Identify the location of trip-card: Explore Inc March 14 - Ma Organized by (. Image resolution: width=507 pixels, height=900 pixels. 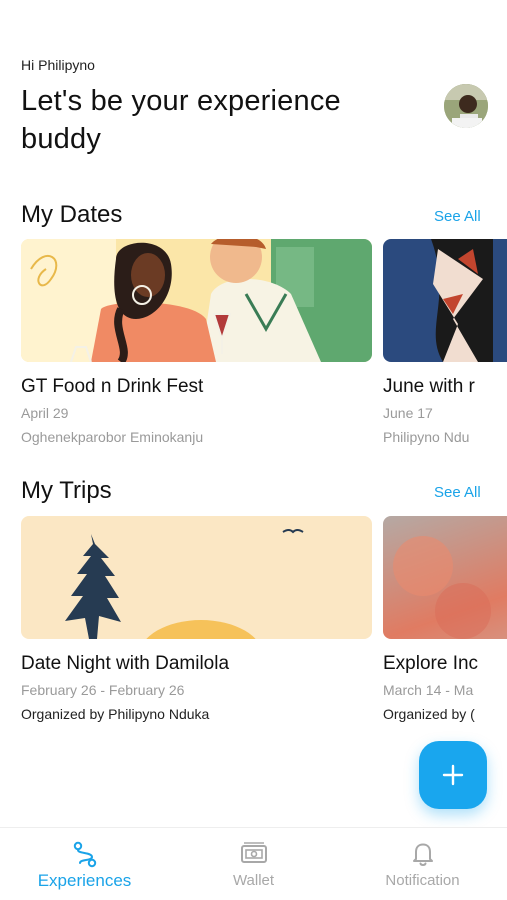
(445, 619).